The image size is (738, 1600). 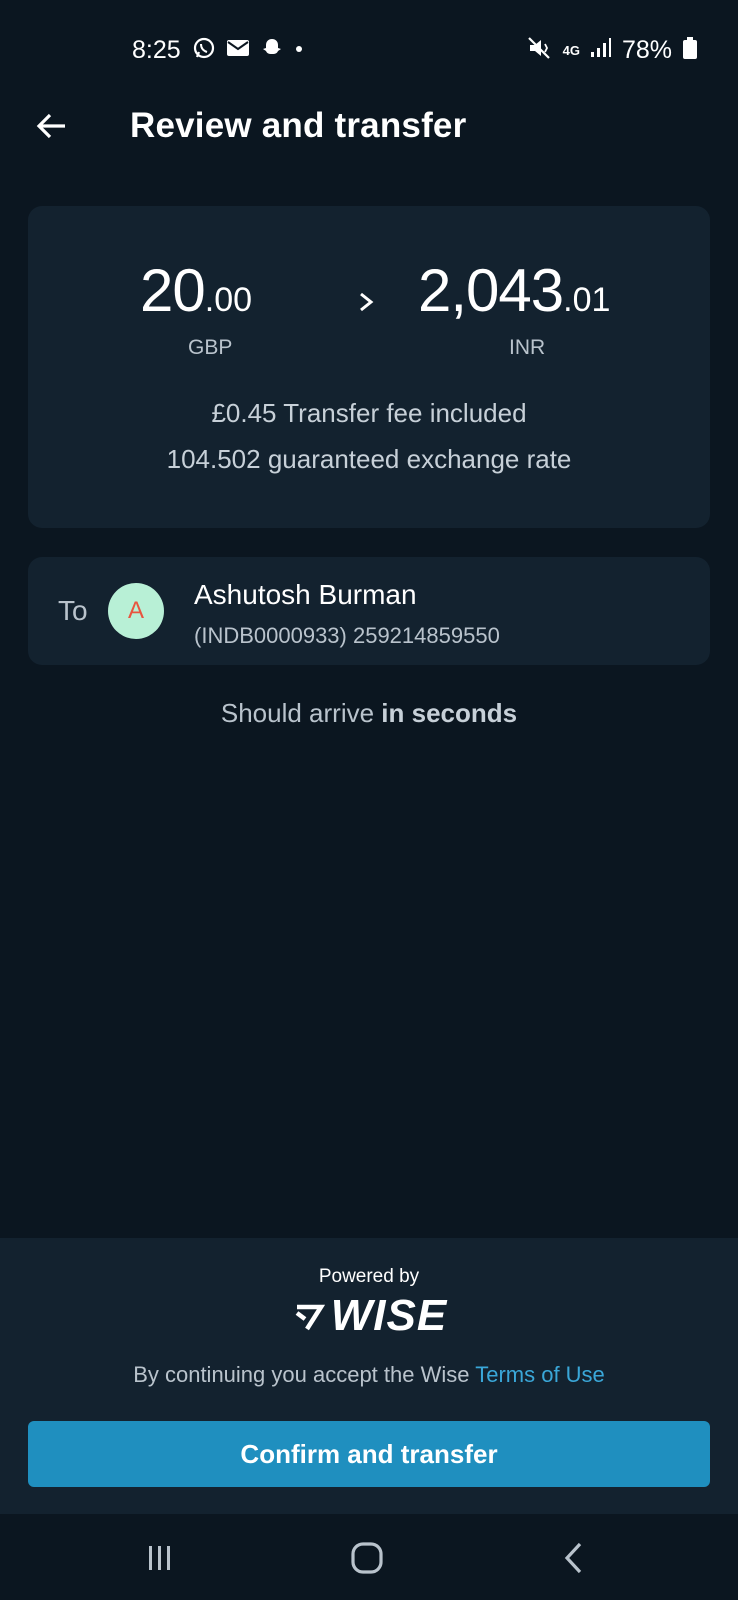 What do you see at coordinates (347, 635) in the screenshot?
I see `recipient-account: (INDB0000933) 259214859550` at bounding box center [347, 635].